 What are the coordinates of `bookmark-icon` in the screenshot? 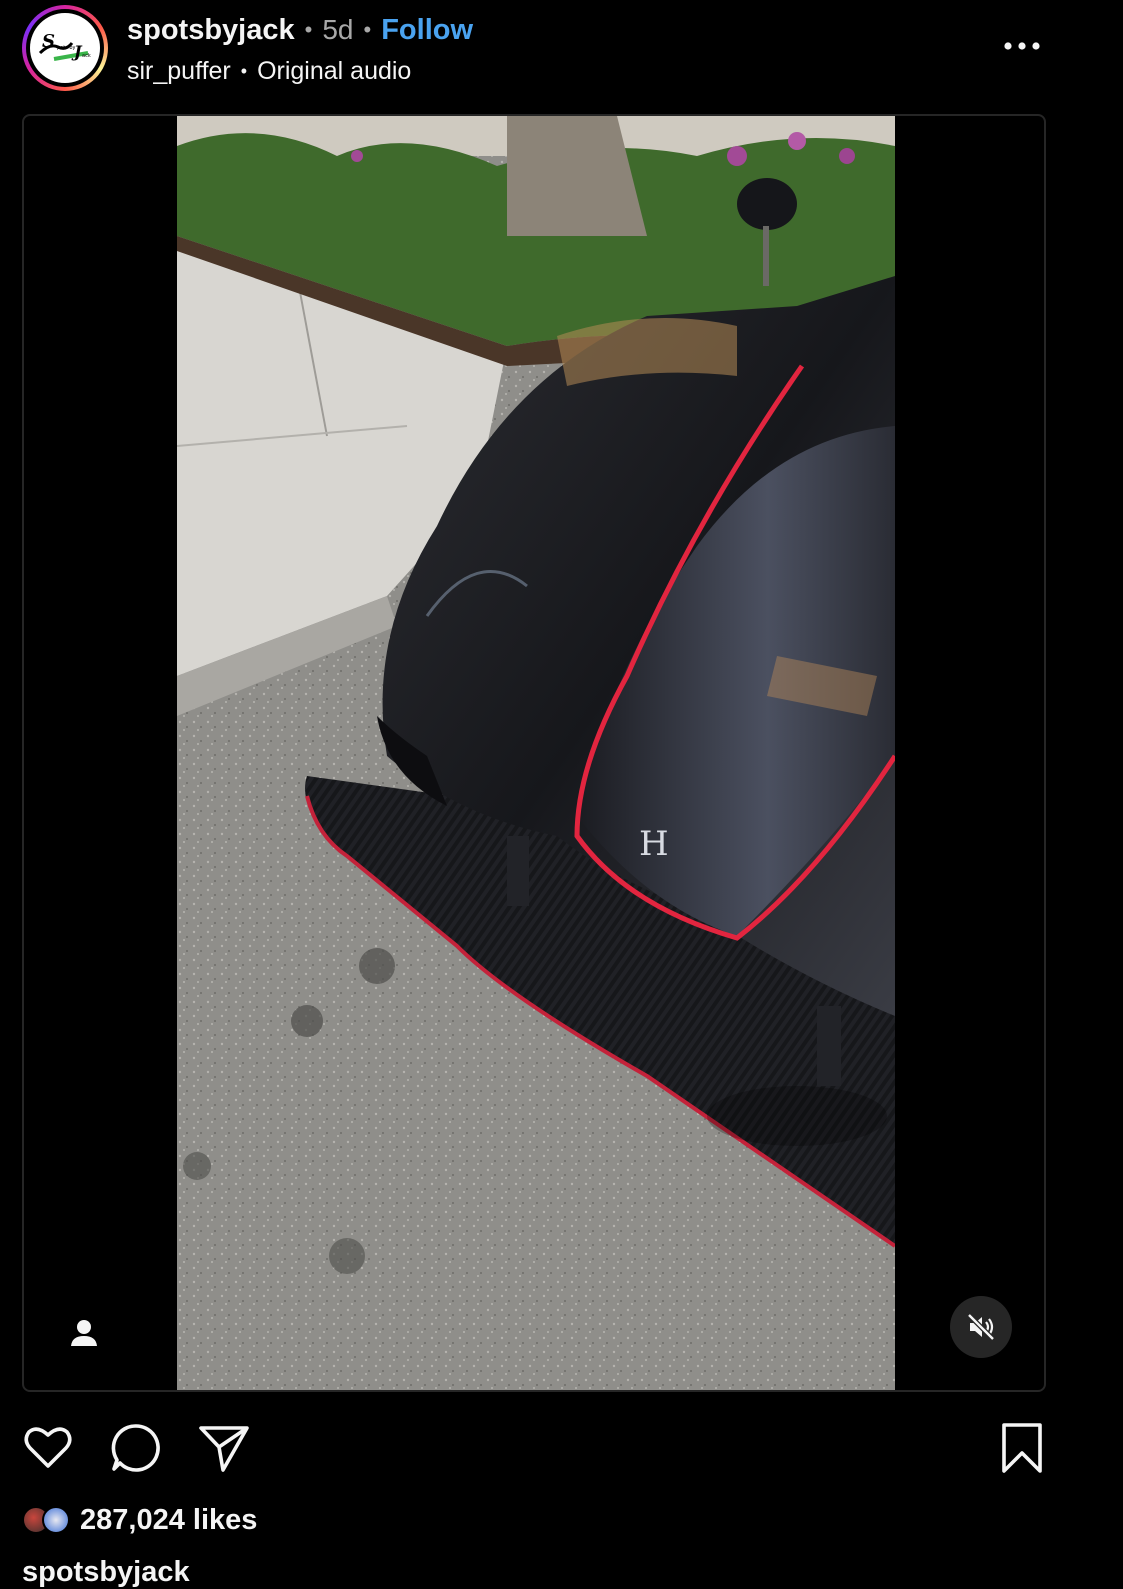 It's located at (1022, 1448).